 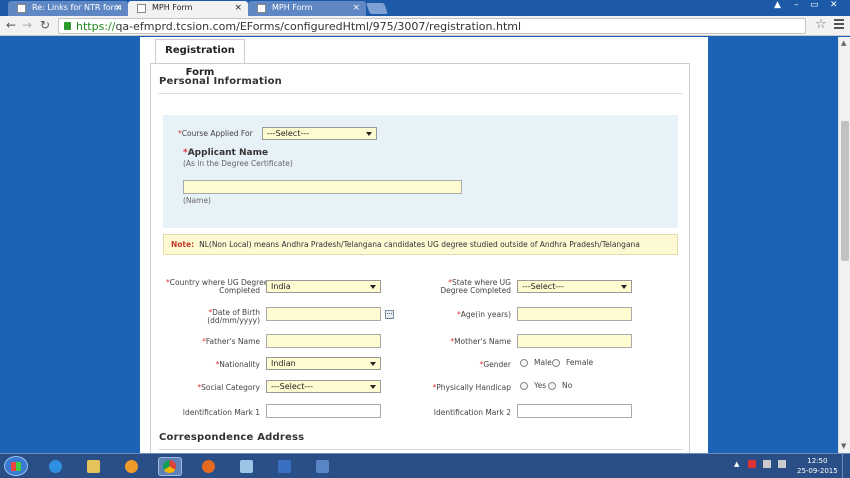 I want to click on show-desktop-button, so click(x=846, y=466).